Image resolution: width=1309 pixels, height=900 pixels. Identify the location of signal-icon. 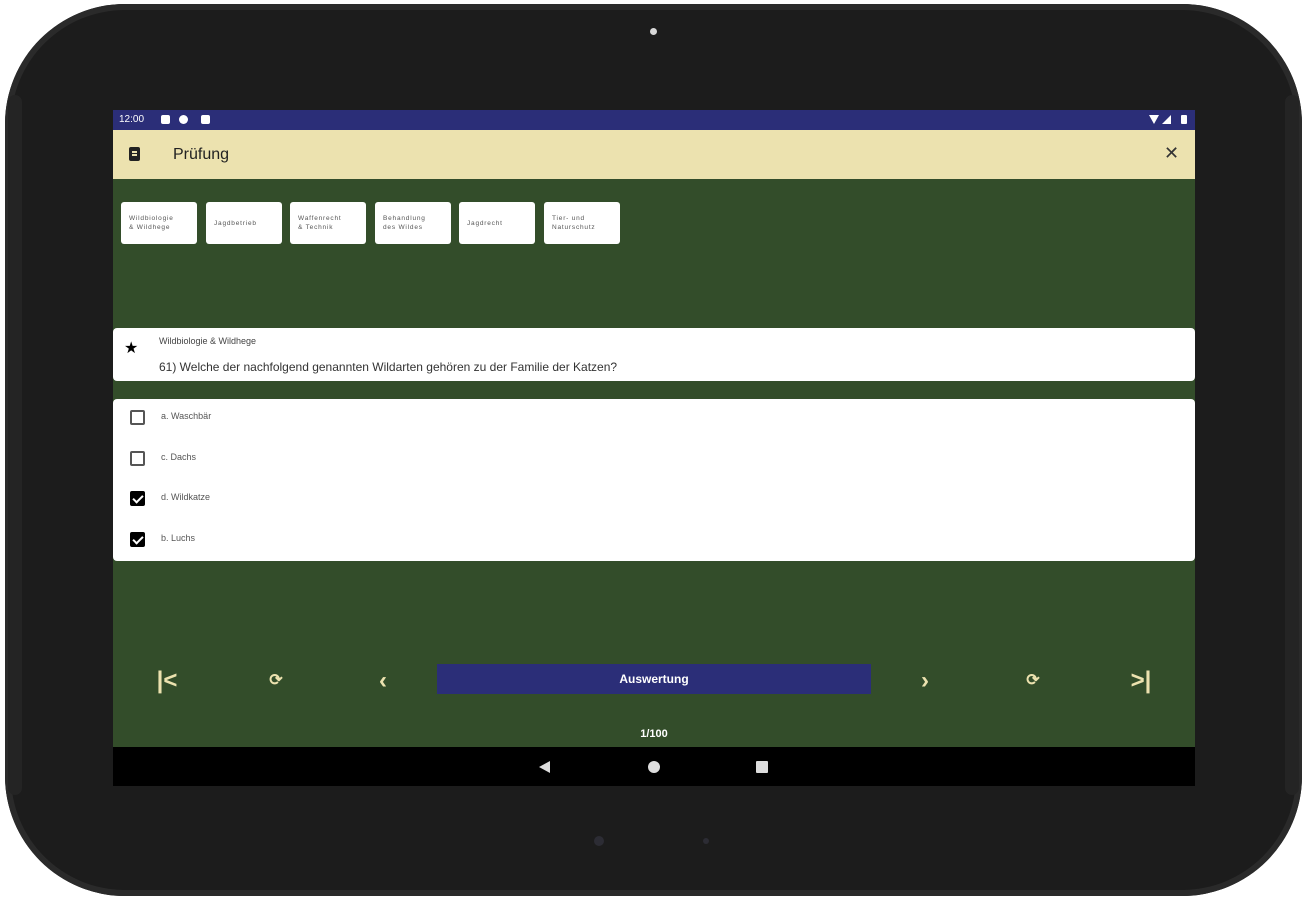
(1166, 119).